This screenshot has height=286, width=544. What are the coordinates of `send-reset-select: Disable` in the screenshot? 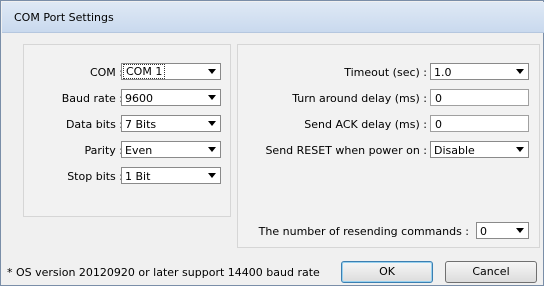 It's located at (479, 149).